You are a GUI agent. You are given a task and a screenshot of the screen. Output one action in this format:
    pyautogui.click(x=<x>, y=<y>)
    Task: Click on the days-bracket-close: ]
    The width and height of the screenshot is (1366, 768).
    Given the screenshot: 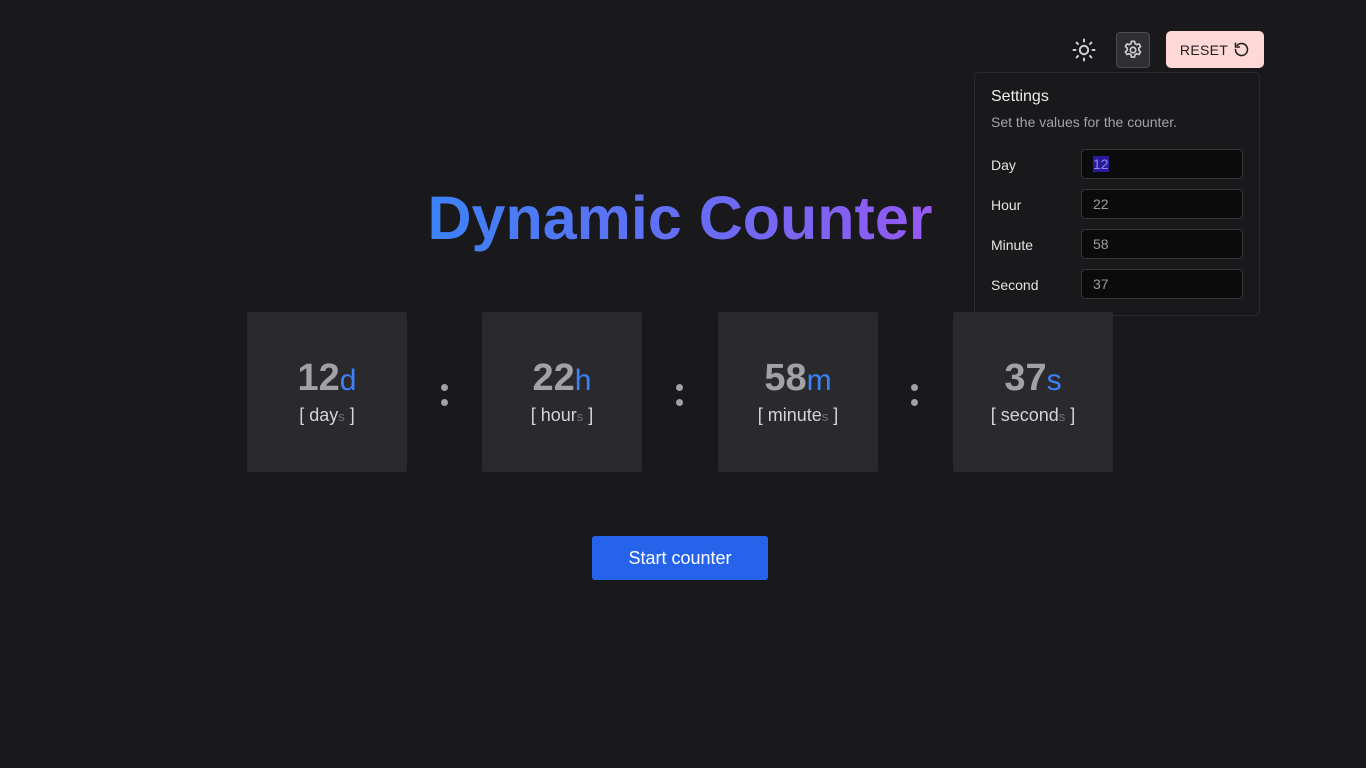 What is the action you would take?
    pyautogui.click(x=352, y=415)
    